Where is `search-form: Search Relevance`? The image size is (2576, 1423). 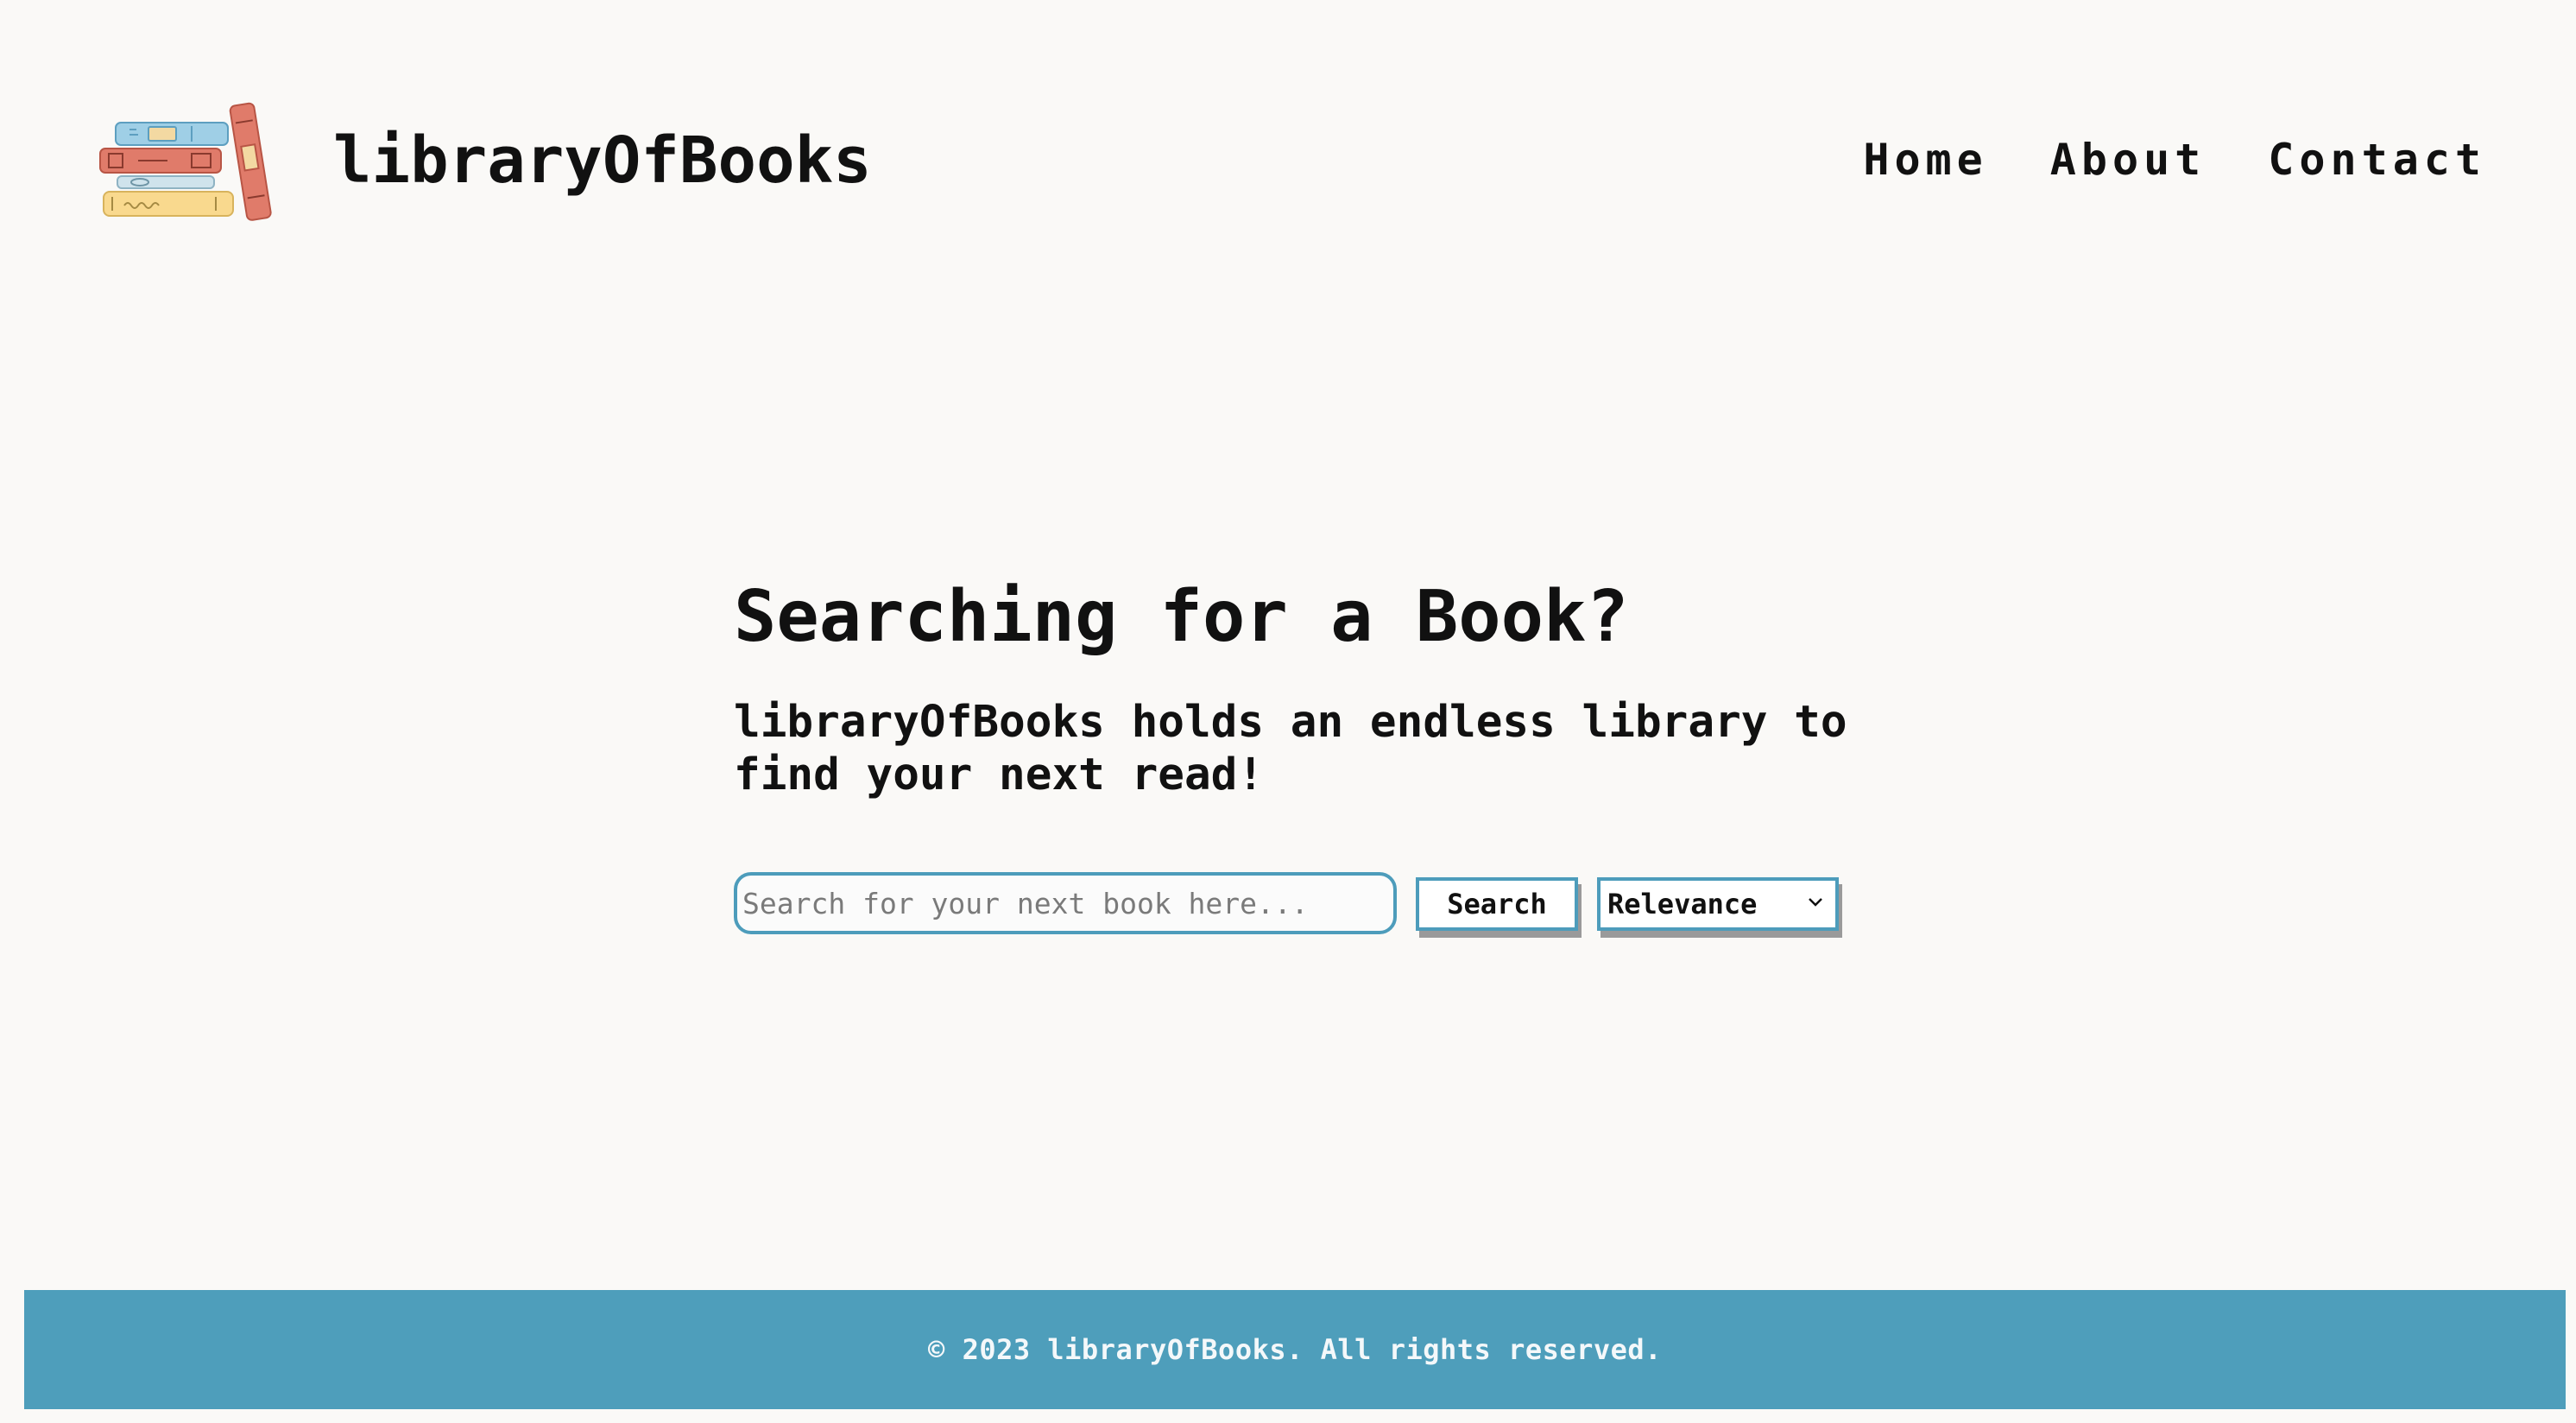
search-form: Search Relevance is located at coordinates (1286, 905).